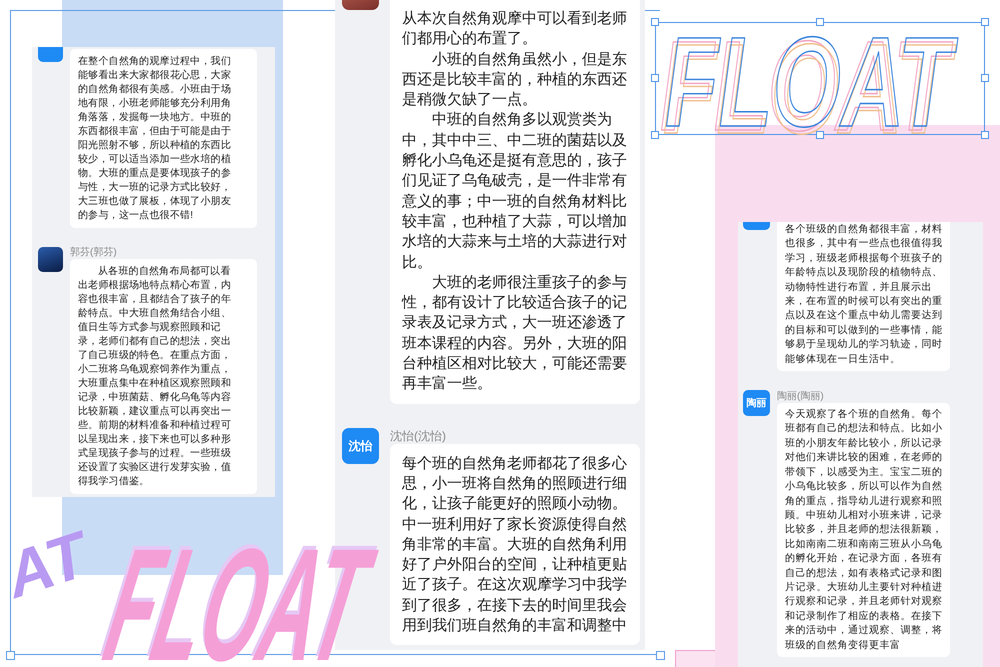 The height and width of the screenshot is (667, 1000). What do you see at coordinates (46, 565) in the screenshot?
I see `tilted-title: AT` at bounding box center [46, 565].